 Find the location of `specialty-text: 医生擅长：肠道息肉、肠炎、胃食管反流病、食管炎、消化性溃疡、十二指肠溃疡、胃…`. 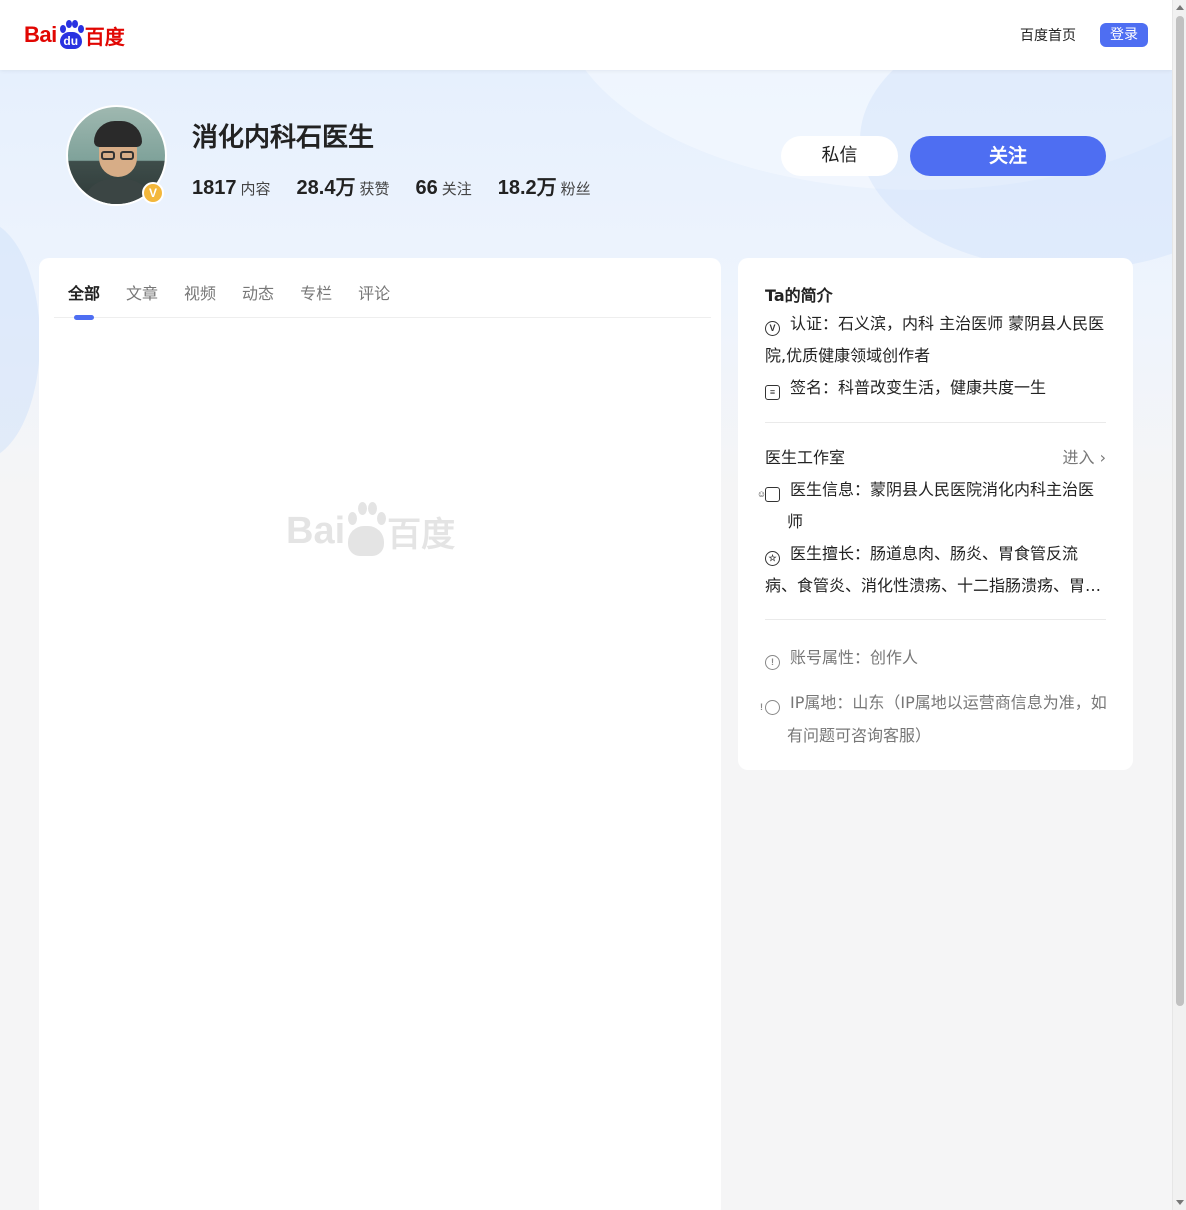

specialty-text: 医生擅长：肠道息肉、肠炎、胃食管反流病、食管炎、消化性溃疡、十二指肠溃疡、胃… is located at coordinates (933, 569).